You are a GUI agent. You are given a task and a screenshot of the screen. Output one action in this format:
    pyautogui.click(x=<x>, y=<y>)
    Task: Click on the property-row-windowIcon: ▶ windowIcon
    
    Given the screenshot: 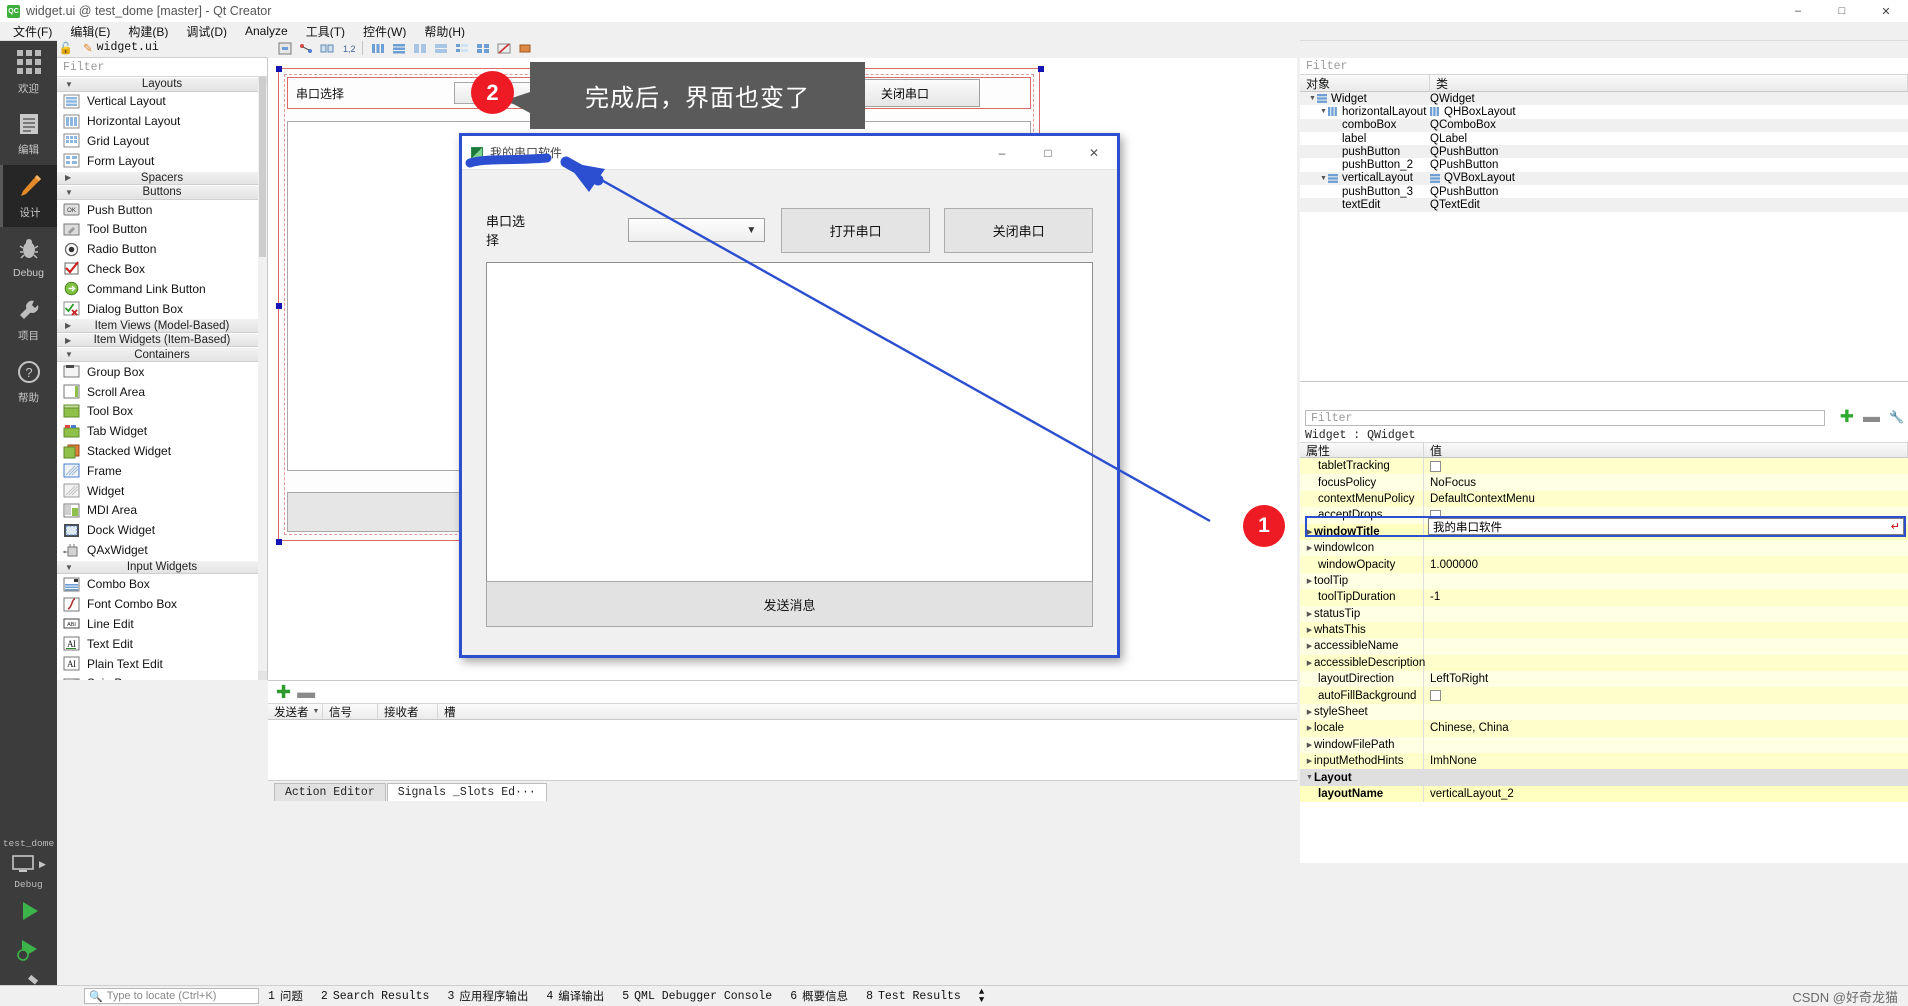 What is the action you would take?
    pyautogui.click(x=1604, y=548)
    